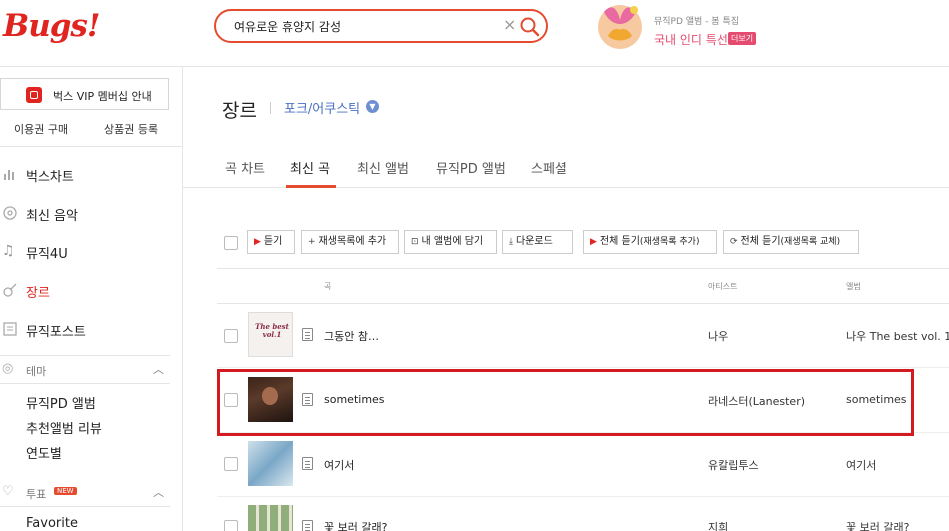 This screenshot has width=949, height=531. I want to click on play-all-add-button: ▶ 전체 듣기(재생목록 추가), so click(650, 242).